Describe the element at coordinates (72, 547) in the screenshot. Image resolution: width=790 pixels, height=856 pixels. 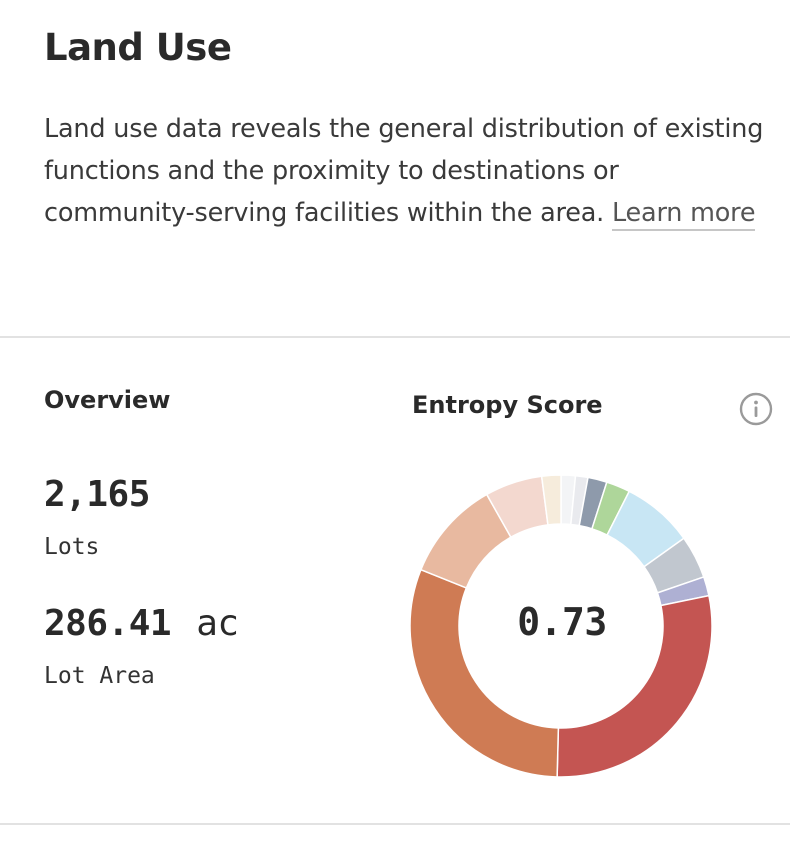
I see `lots-label: Lots` at that location.